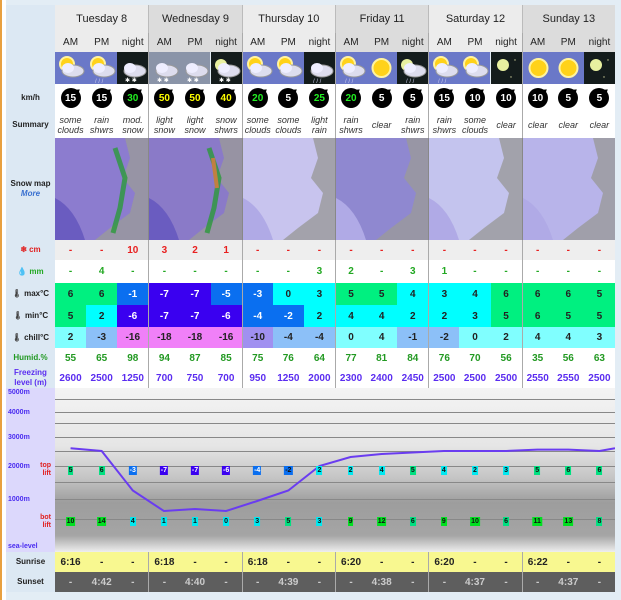 The width and height of the screenshot is (621, 600). Describe the element at coordinates (599, 358) in the screenshot. I see `humidity-value: 63` at that location.